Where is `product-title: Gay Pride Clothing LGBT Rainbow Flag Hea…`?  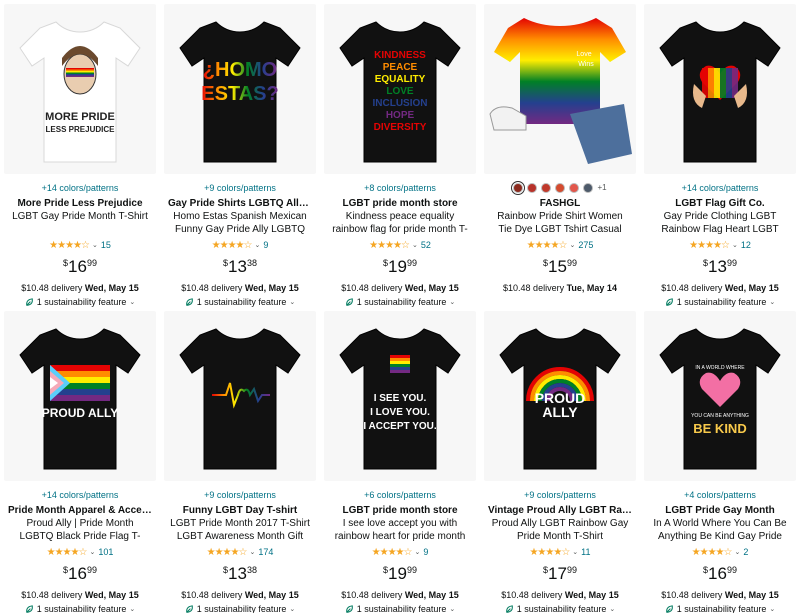 product-title: Gay Pride Clothing LGBT Rainbow Flag Hea… is located at coordinates (720, 223).